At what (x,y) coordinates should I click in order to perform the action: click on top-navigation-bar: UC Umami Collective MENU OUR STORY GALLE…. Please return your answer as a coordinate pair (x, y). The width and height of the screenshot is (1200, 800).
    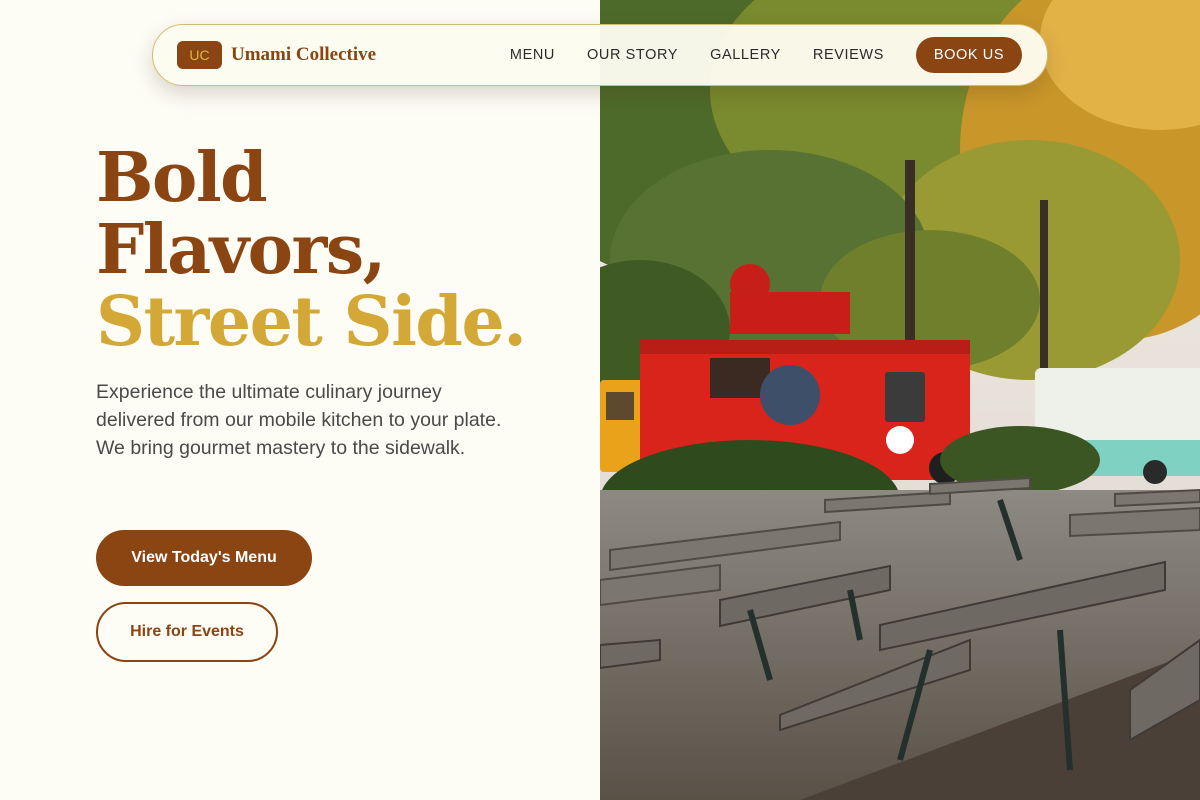
    Looking at the image, I should click on (600, 55).